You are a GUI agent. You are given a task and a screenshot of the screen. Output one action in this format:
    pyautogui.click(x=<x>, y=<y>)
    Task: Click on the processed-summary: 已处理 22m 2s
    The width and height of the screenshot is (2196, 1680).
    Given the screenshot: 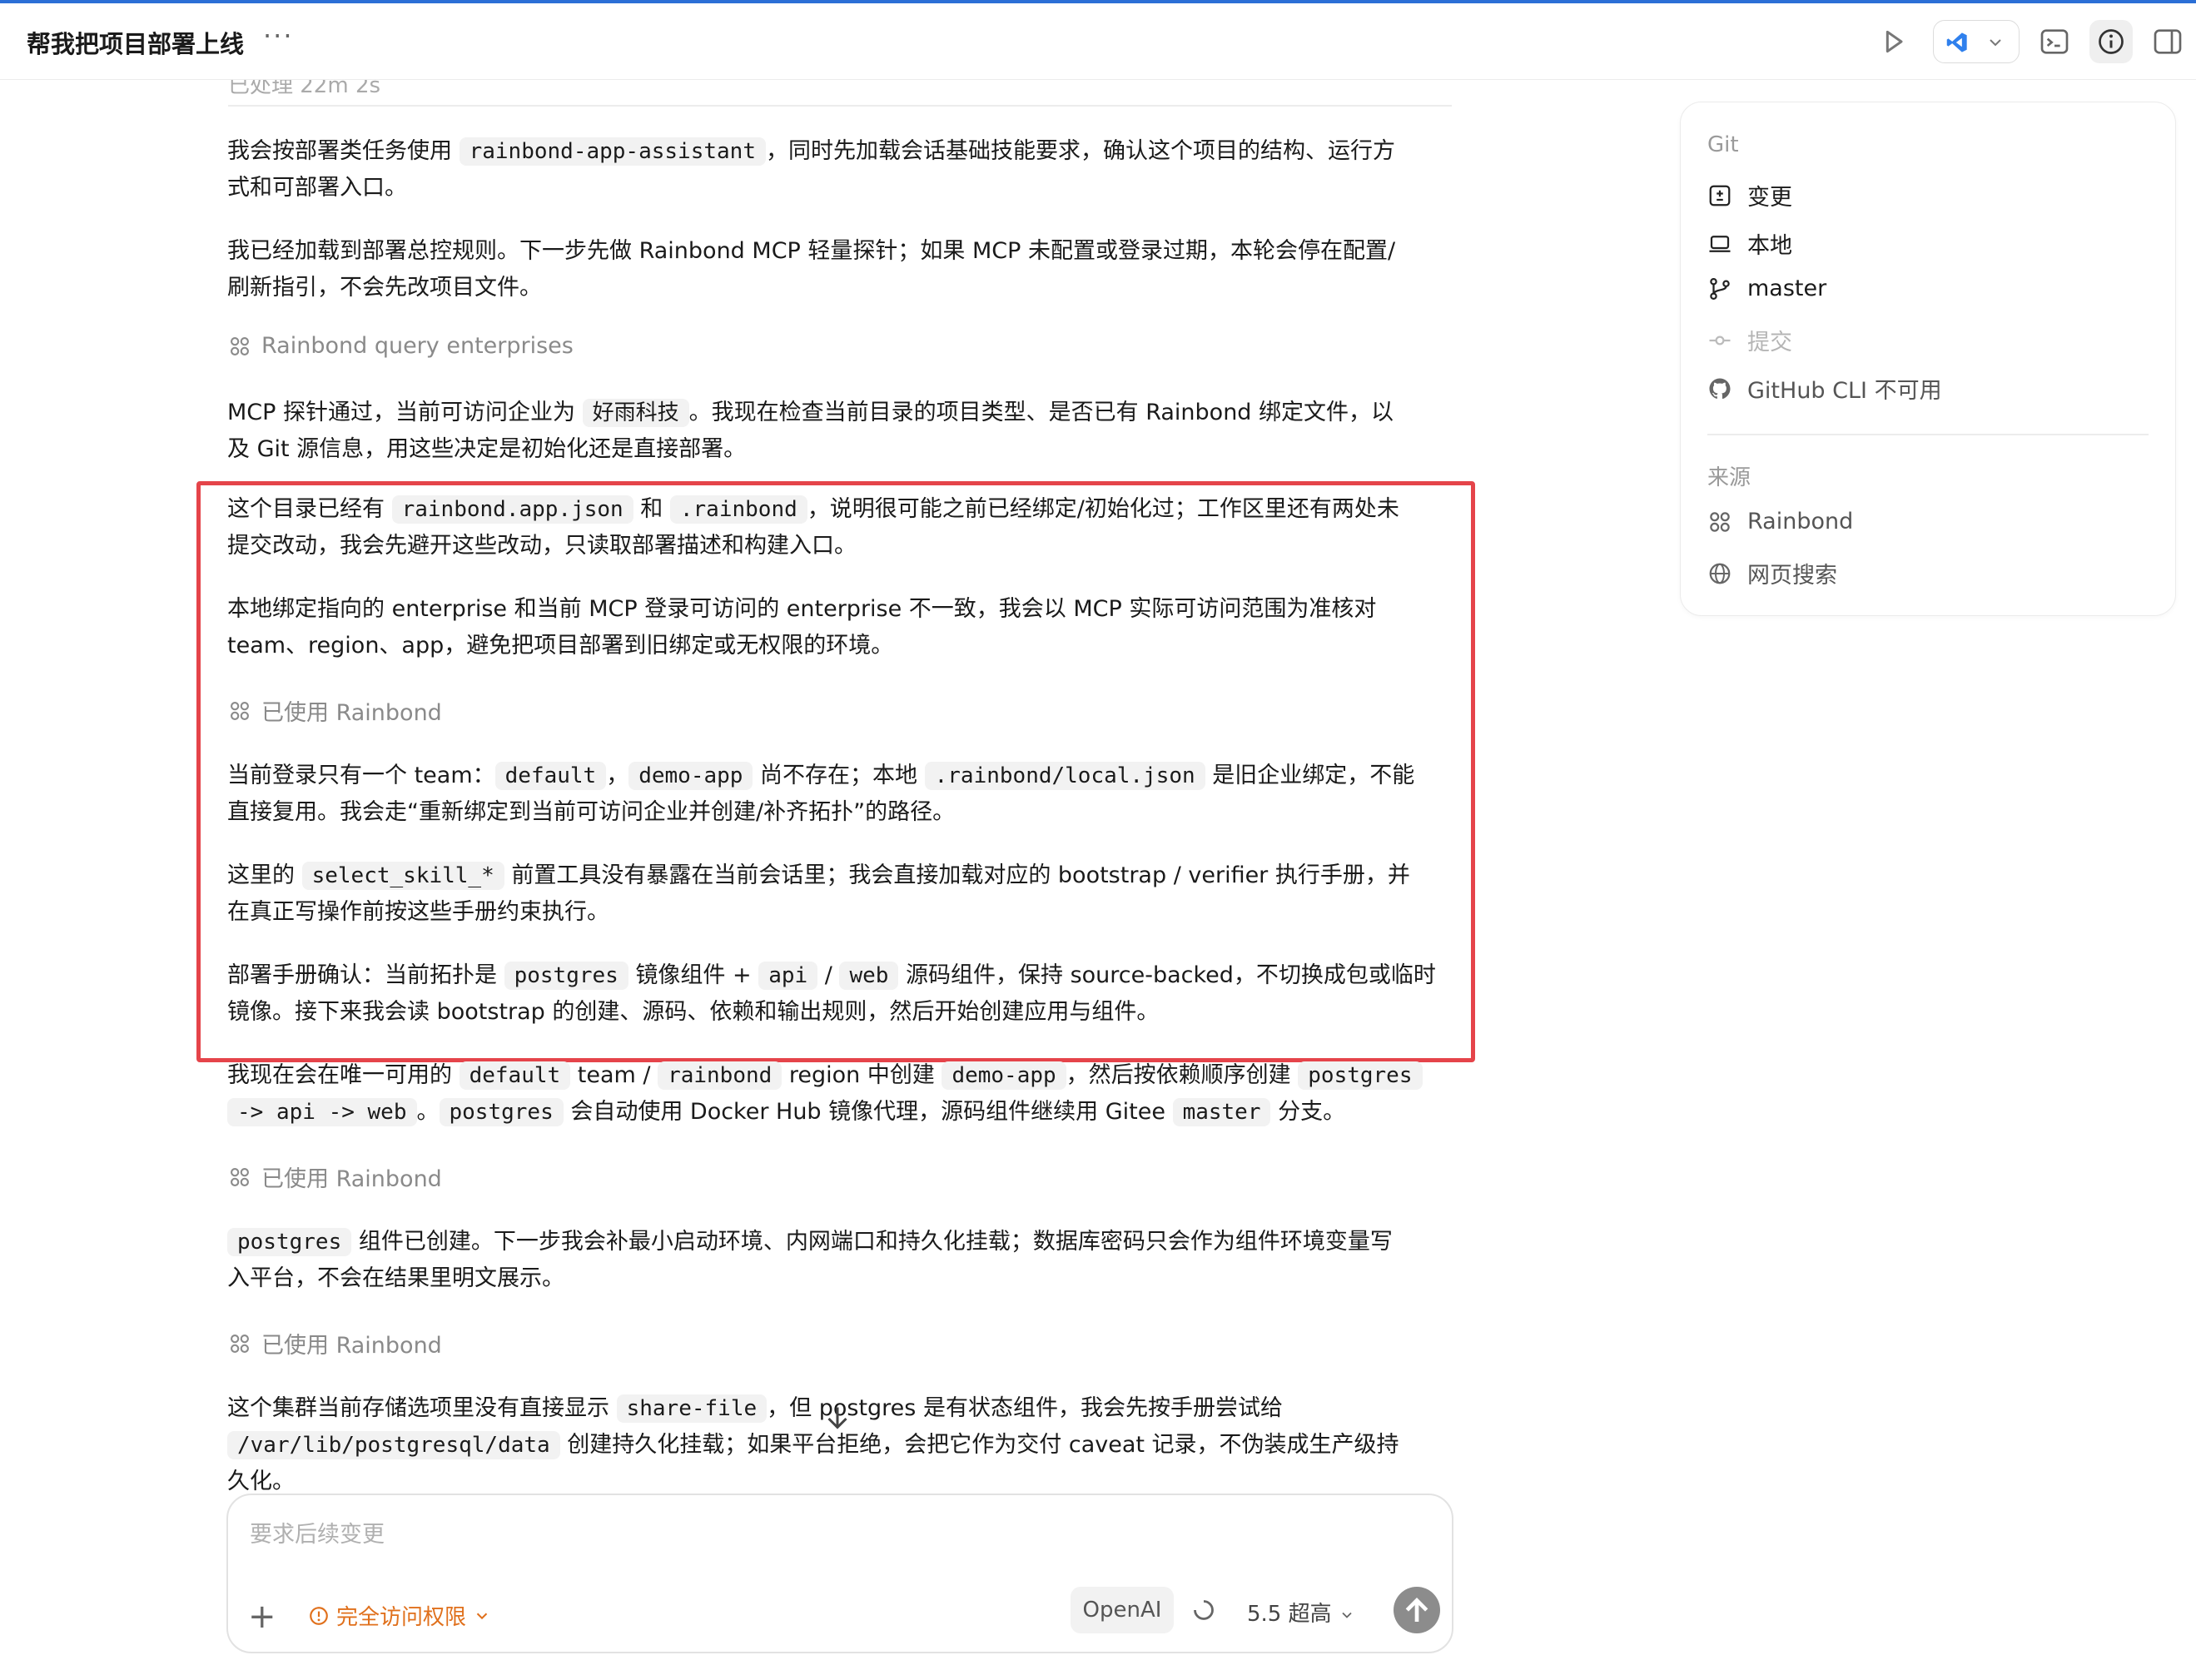 What is the action you would take?
    pyautogui.click(x=840, y=93)
    